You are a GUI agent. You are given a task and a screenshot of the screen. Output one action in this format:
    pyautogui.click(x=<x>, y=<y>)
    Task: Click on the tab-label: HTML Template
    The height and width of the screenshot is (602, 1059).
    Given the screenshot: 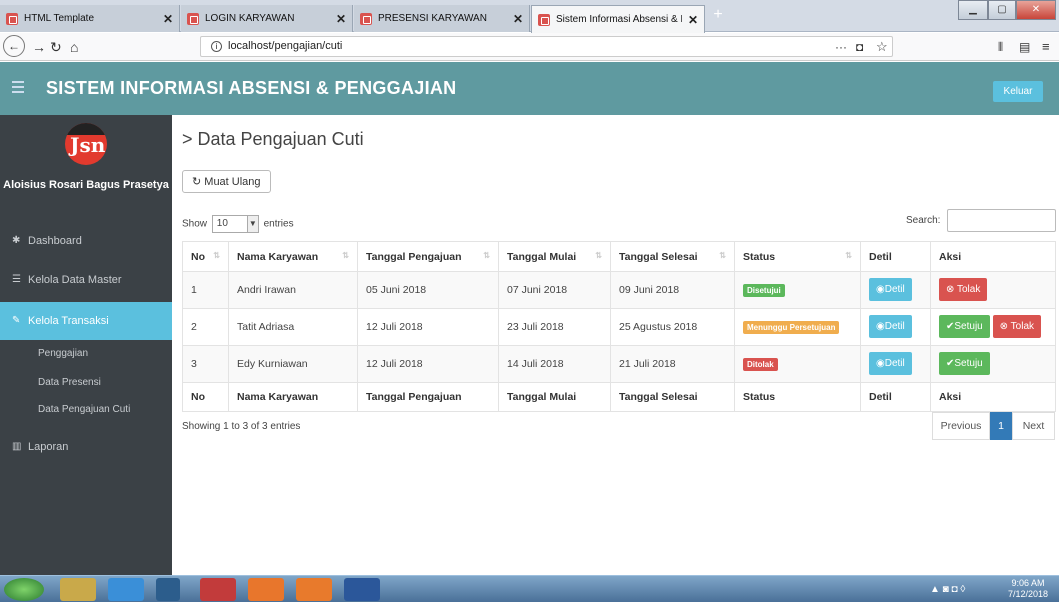 What is the action you would take?
    pyautogui.click(x=59, y=18)
    